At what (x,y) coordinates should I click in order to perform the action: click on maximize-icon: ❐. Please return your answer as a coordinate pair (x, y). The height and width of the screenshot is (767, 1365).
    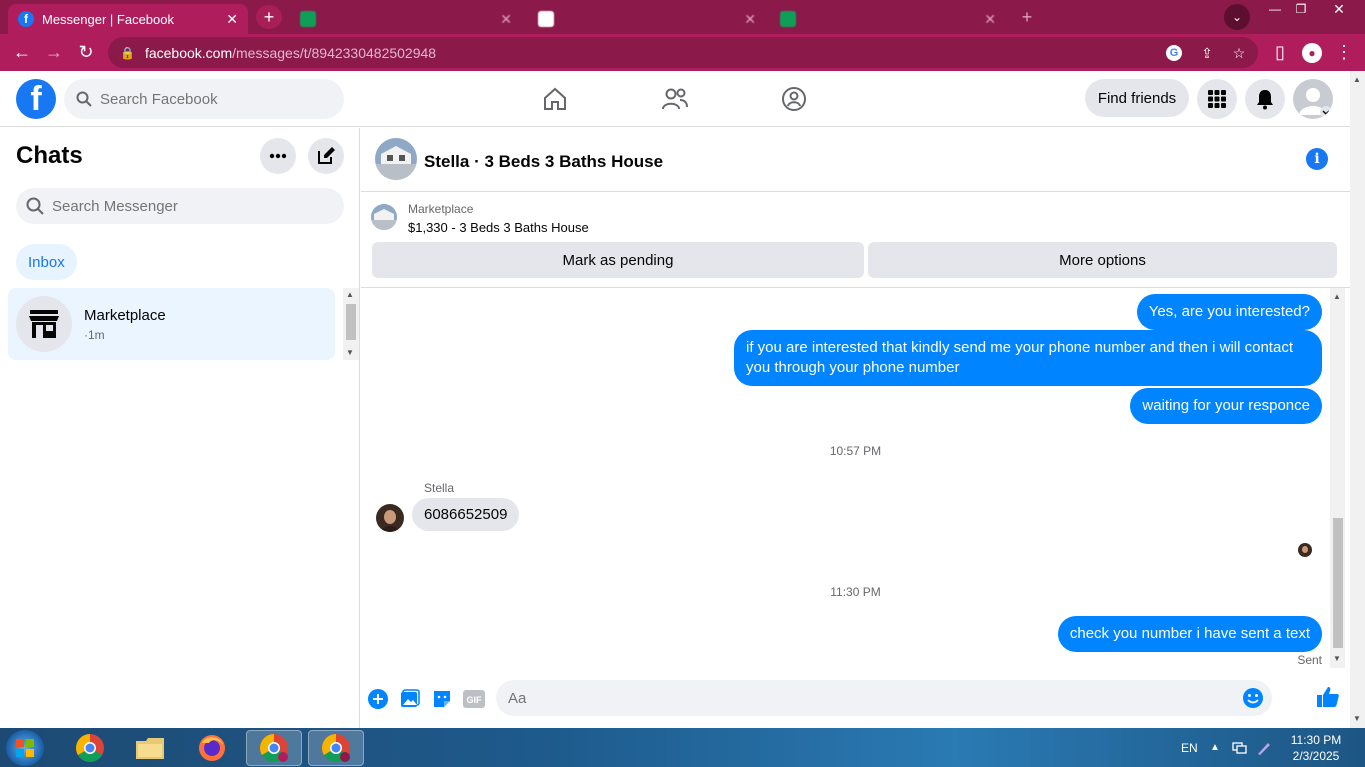
    Looking at the image, I should click on (1301, 9).